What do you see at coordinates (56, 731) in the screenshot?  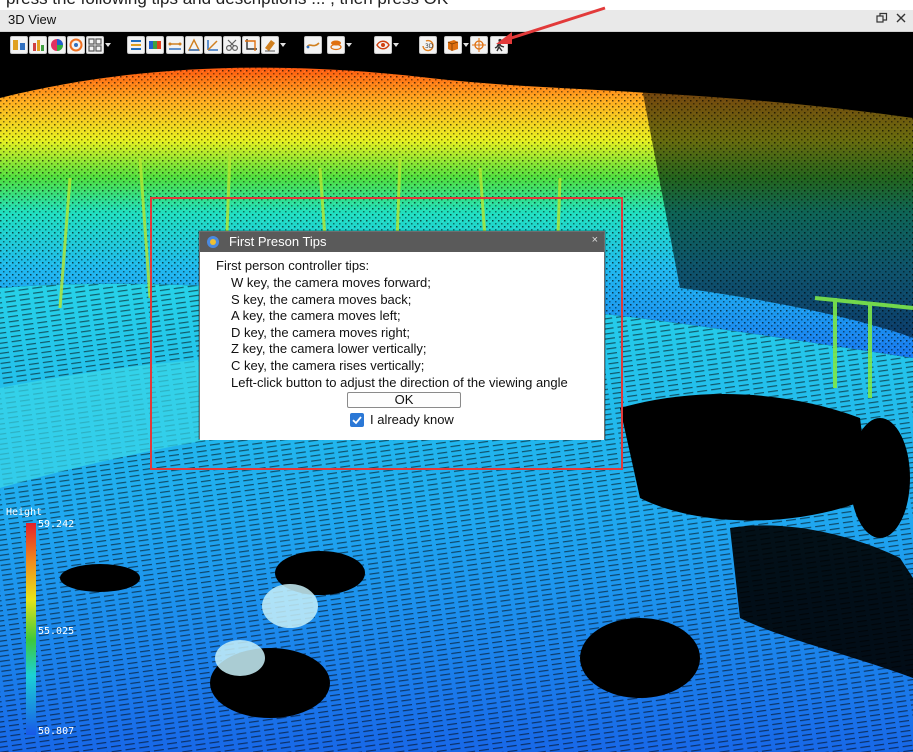 I see `legend-min-value: 50.807` at bounding box center [56, 731].